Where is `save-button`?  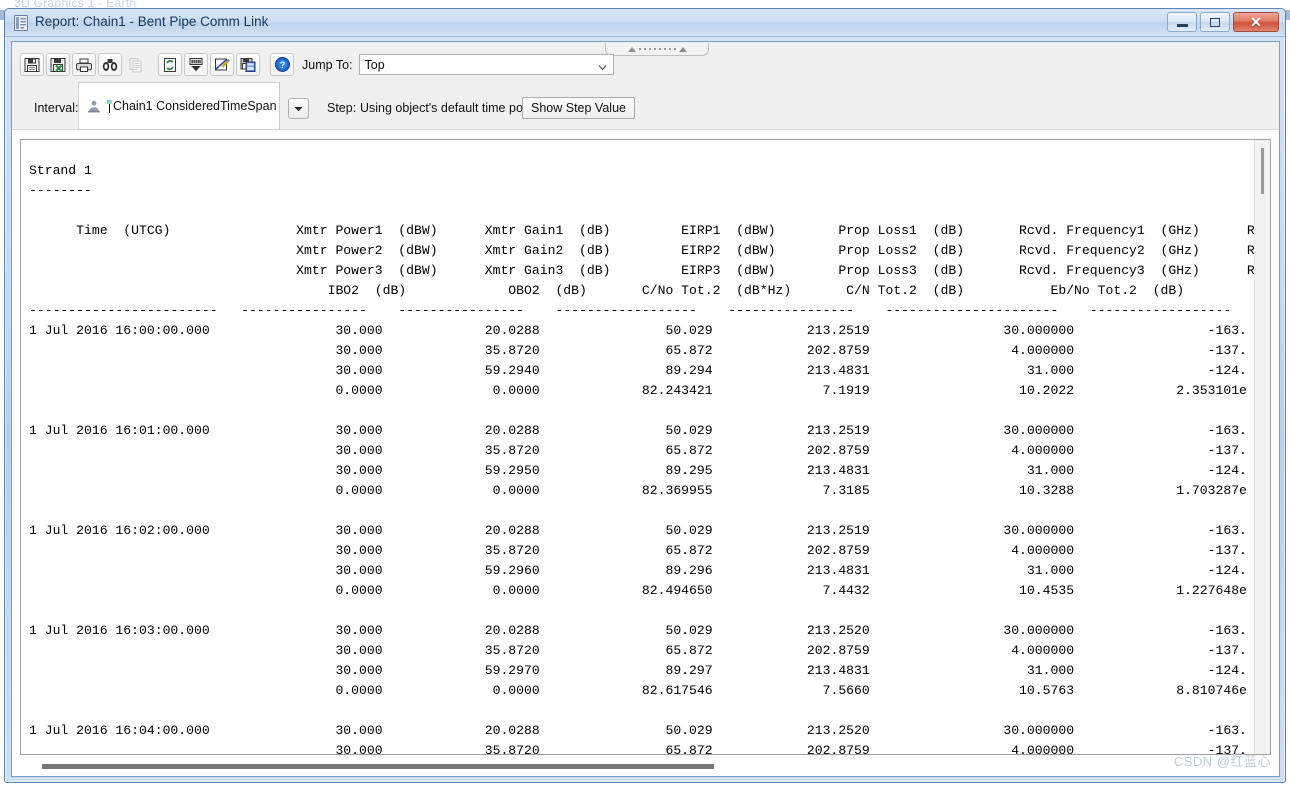
save-button is located at coordinates (32, 64).